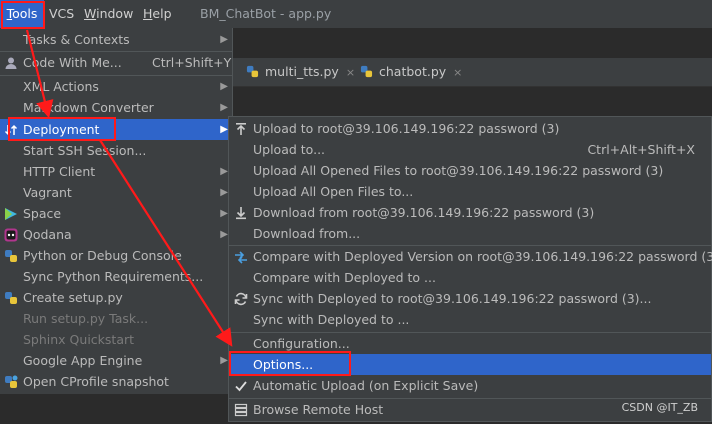  What do you see at coordinates (166, 243) in the screenshot?
I see `arrow-deployment-to-options` at bounding box center [166, 243].